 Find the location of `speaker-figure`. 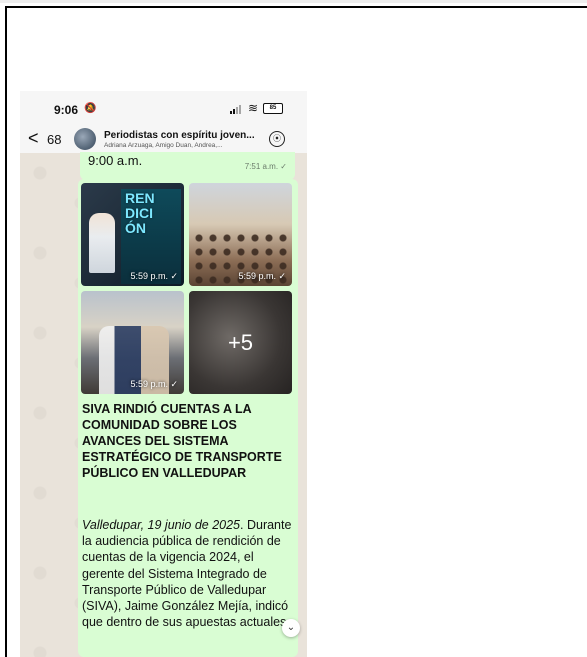

speaker-figure is located at coordinates (102, 243).